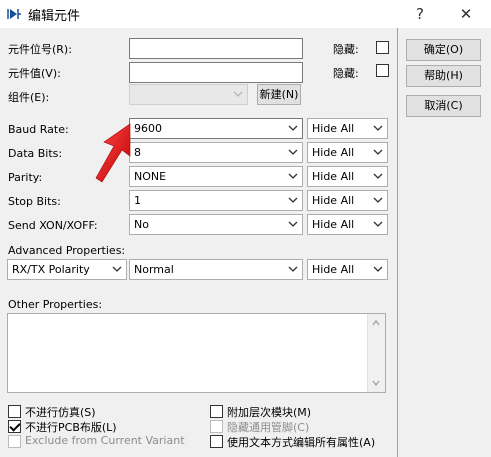 Image resolution: width=491 pixels, height=457 pixels. What do you see at coordinates (216, 72) in the screenshot?
I see `value-input` at bounding box center [216, 72].